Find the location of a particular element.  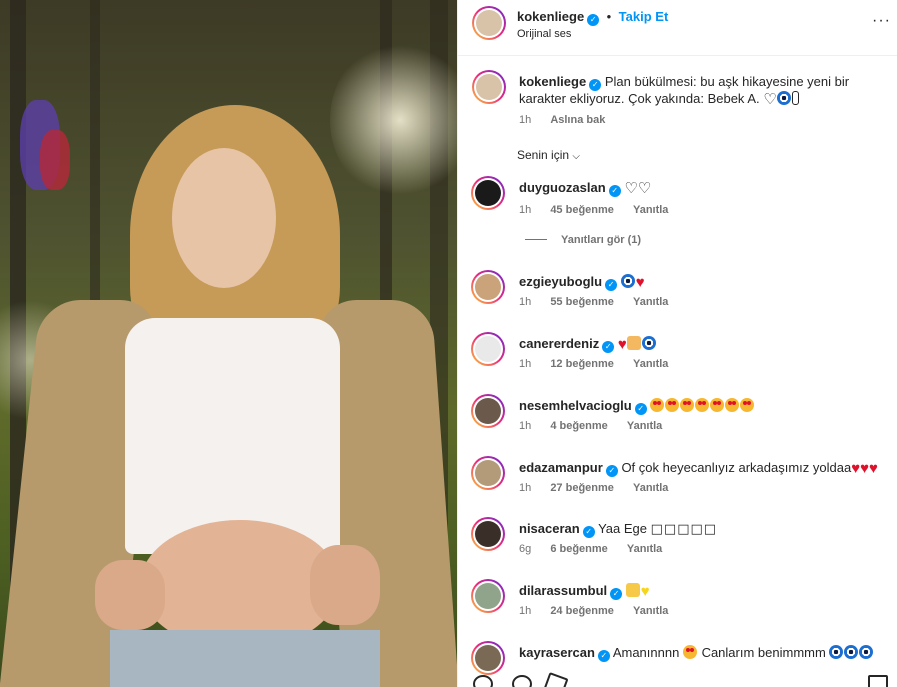

caption-time: 1h is located at coordinates (525, 120).